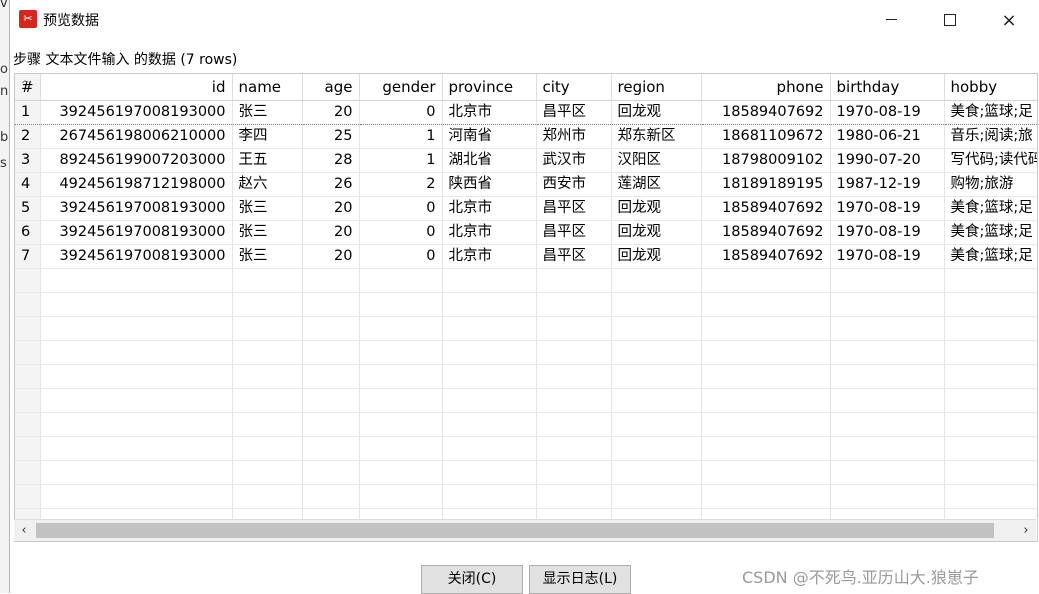 The height and width of the screenshot is (594, 1039). Describe the element at coordinates (887, 136) in the screenshot. I see `cell-birthday: 1980-06-21` at that location.